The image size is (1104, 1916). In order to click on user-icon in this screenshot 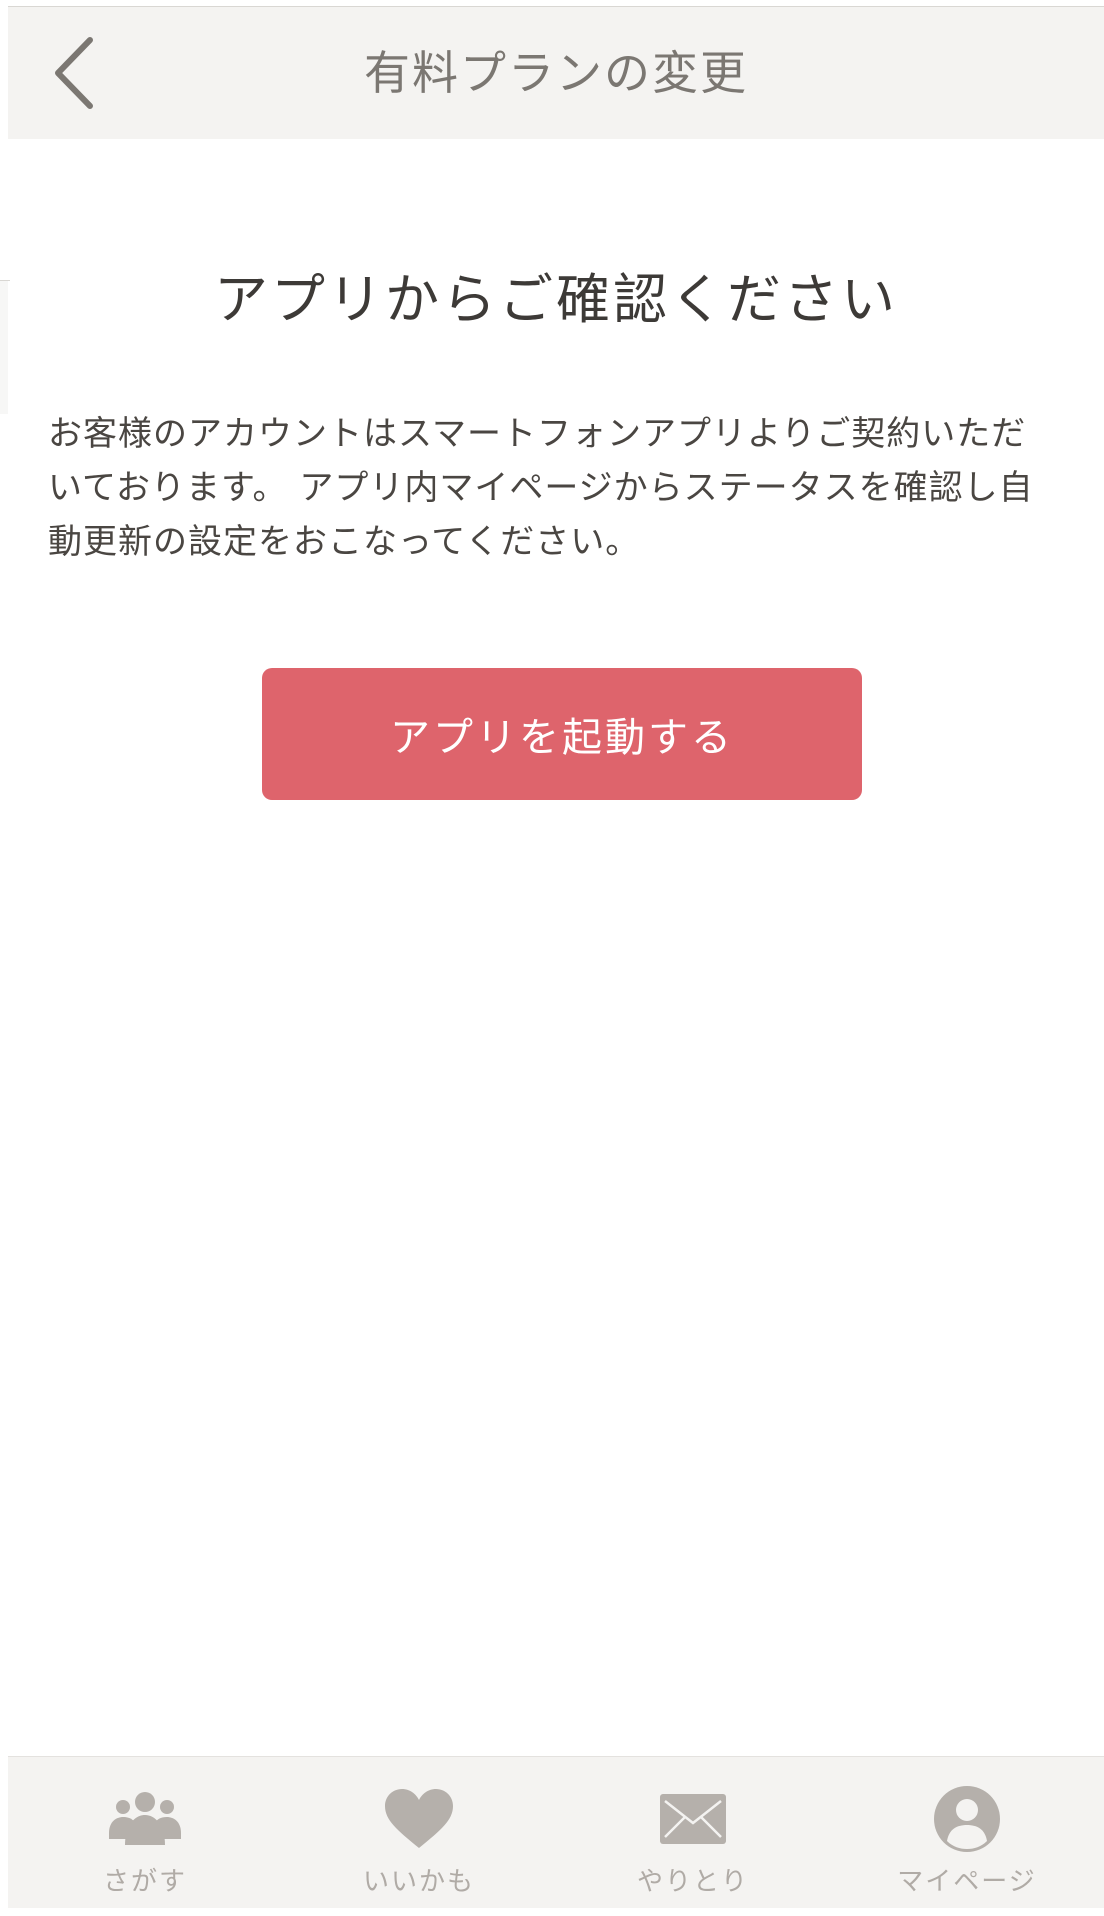, I will do `click(967, 1819)`.